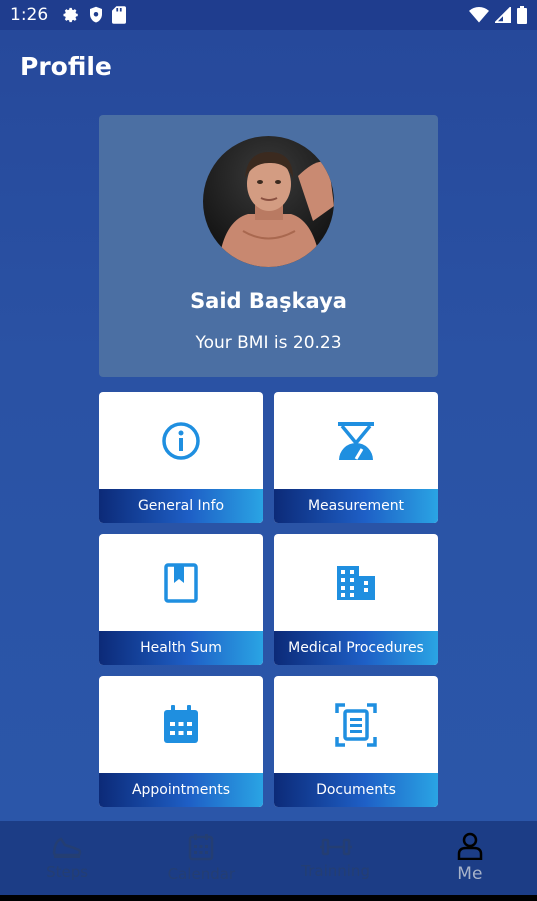 This screenshot has height=901, width=537. Describe the element at coordinates (29, 15) in the screenshot. I see `status-time: 1:26` at that location.